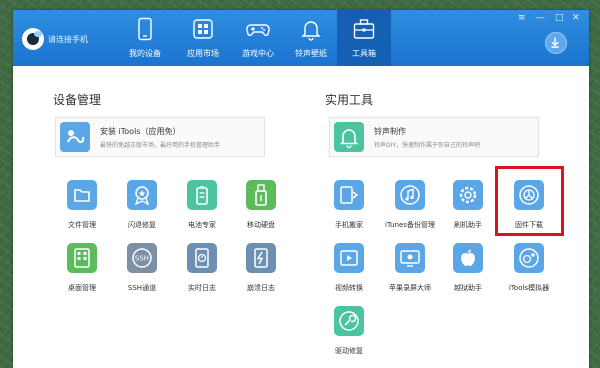 The image size is (600, 368). Describe the element at coordinates (364, 29) in the screenshot. I see `toolbox-icon` at that location.